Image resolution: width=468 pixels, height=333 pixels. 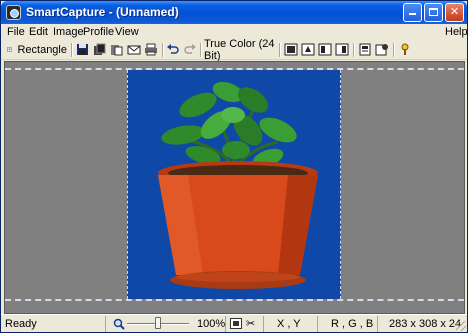 I want to click on copy-icon, so click(x=100, y=49).